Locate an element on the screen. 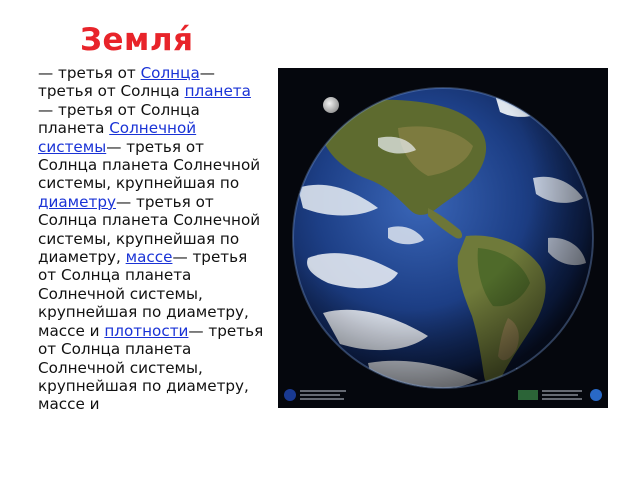 This screenshot has height=480, width=640. page-title: Земля́ is located at coordinates (137, 40).